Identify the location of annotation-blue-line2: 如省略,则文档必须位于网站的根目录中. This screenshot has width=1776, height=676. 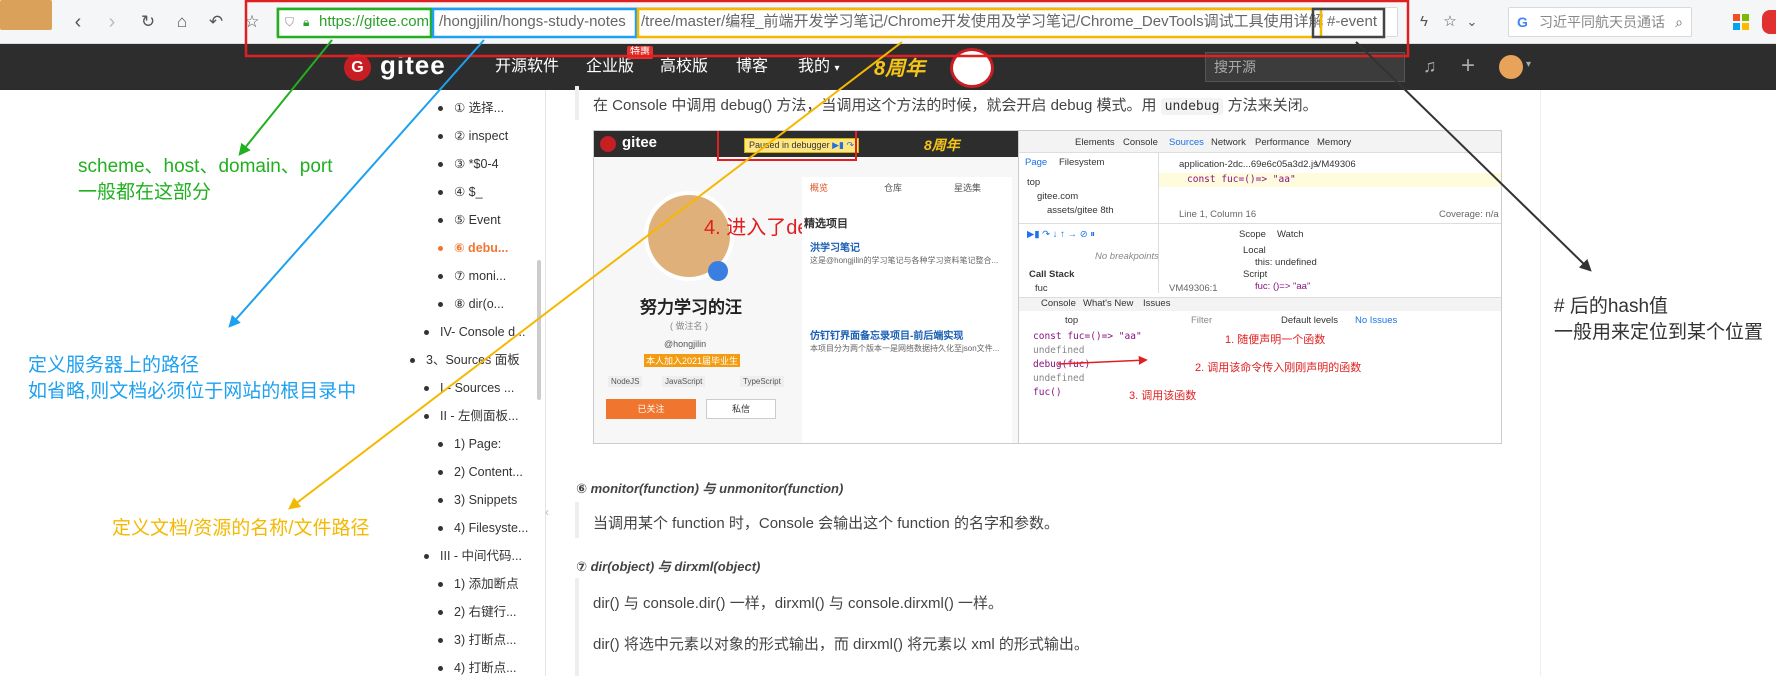
(192, 391).